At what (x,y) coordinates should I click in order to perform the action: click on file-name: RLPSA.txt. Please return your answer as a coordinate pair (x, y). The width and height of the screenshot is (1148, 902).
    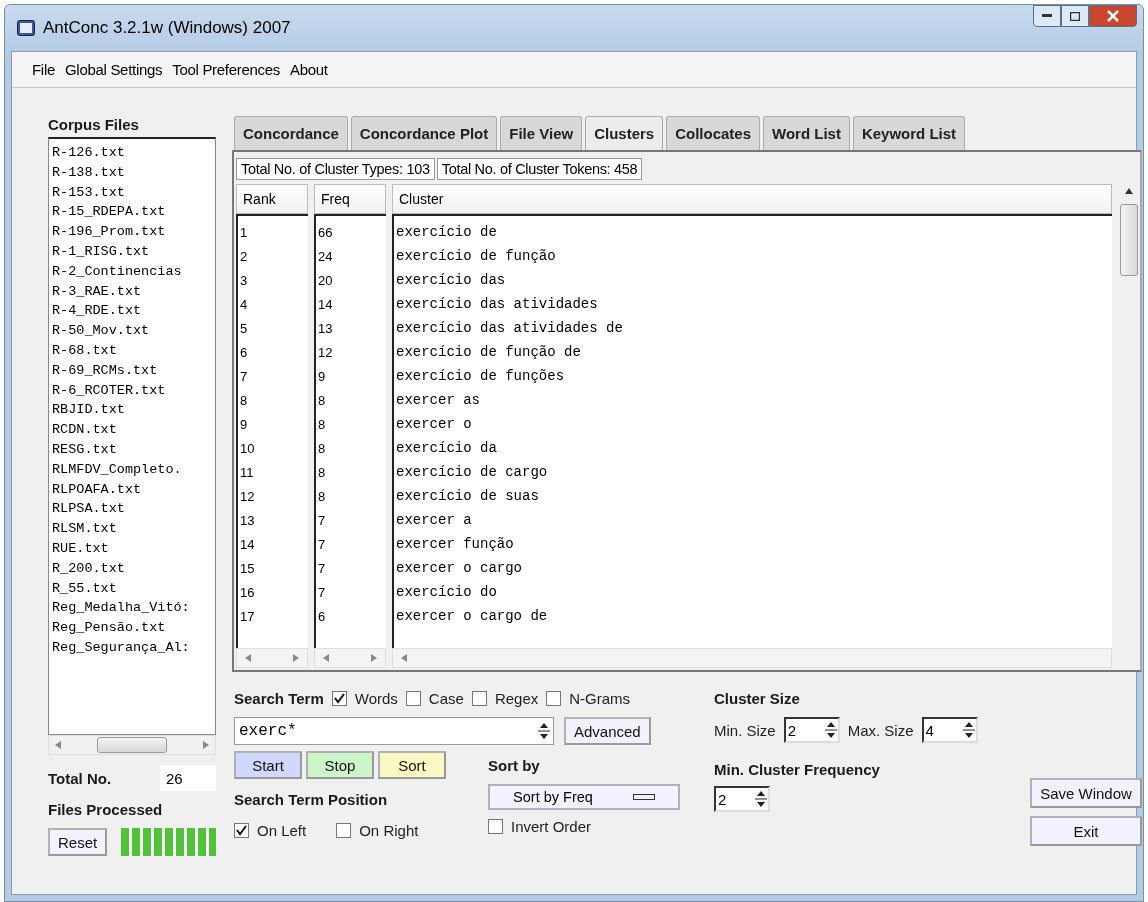
    Looking at the image, I should click on (132, 509).